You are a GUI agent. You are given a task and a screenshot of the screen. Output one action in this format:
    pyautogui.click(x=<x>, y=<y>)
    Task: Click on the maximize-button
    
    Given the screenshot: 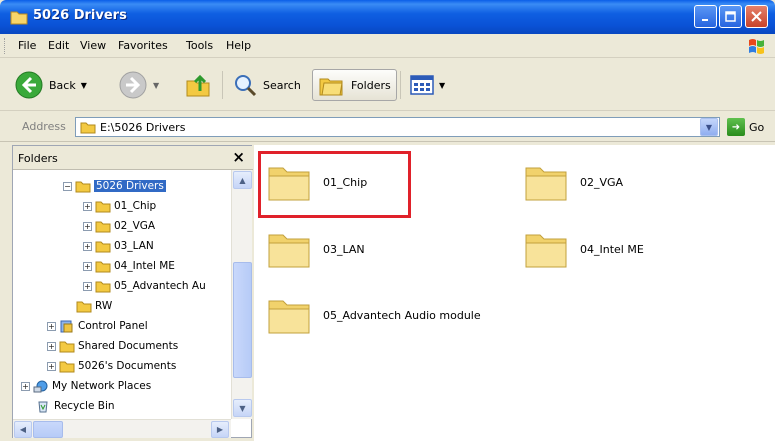 What is the action you would take?
    pyautogui.click(x=730, y=16)
    